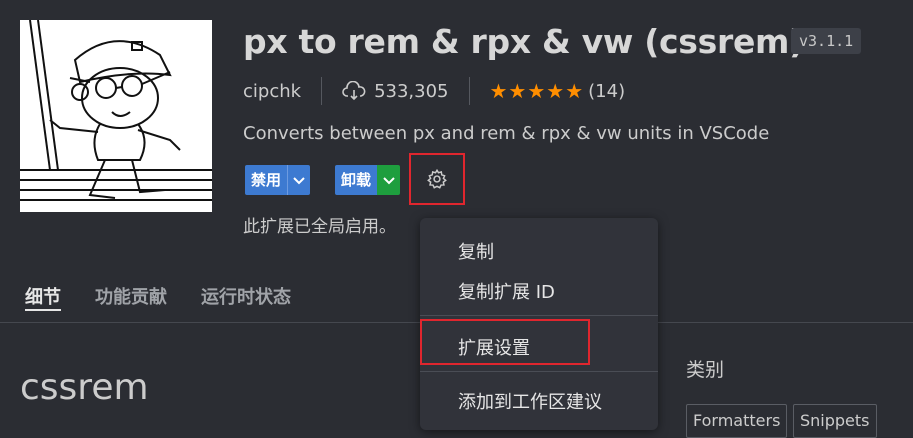  What do you see at coordinates (523, 41) in the screenshot?
I see `extension-title: px to rem & rpx & vw (cssrem)` at bounding box center [523, 41].